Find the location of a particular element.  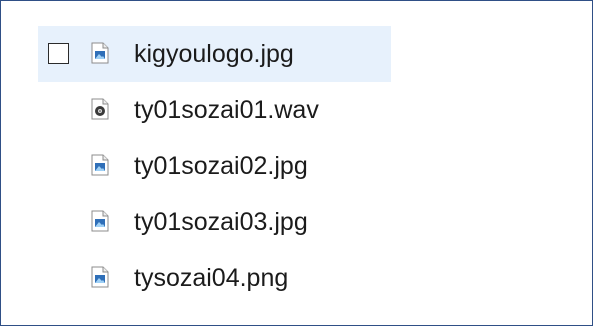

select-checkbox is located at coordinates (58, 53).